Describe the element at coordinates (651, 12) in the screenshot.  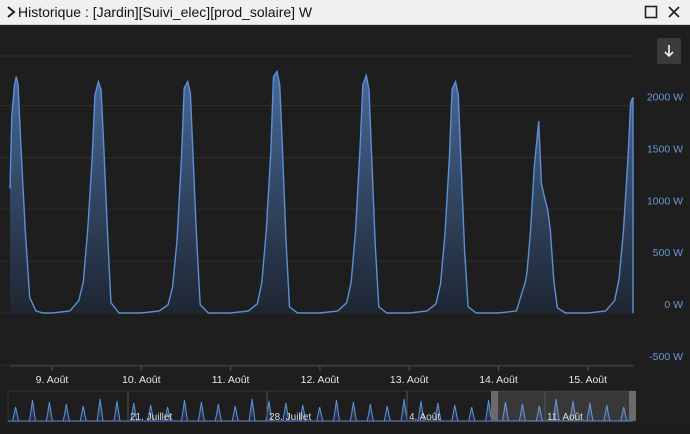
I see `maximize-icon` at that location.